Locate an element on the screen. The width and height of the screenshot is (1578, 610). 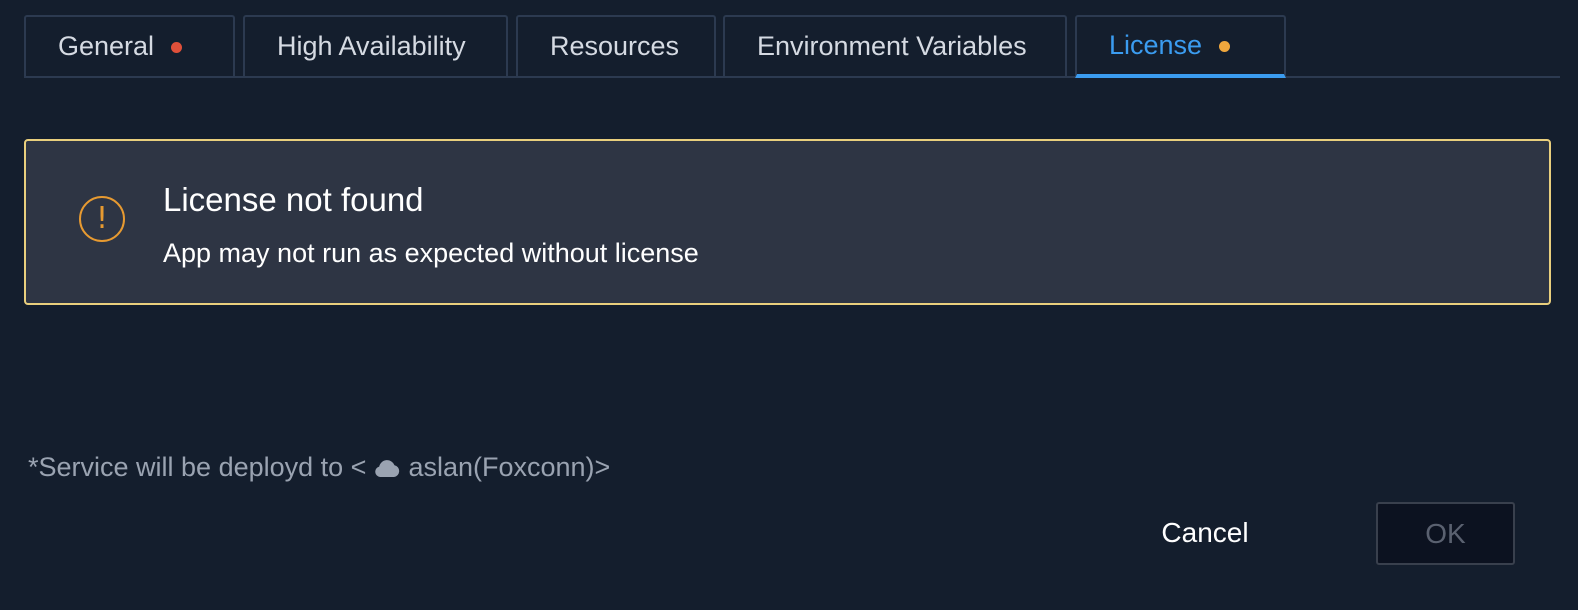
tab-label: Resources is located at coordinates (615, 46).